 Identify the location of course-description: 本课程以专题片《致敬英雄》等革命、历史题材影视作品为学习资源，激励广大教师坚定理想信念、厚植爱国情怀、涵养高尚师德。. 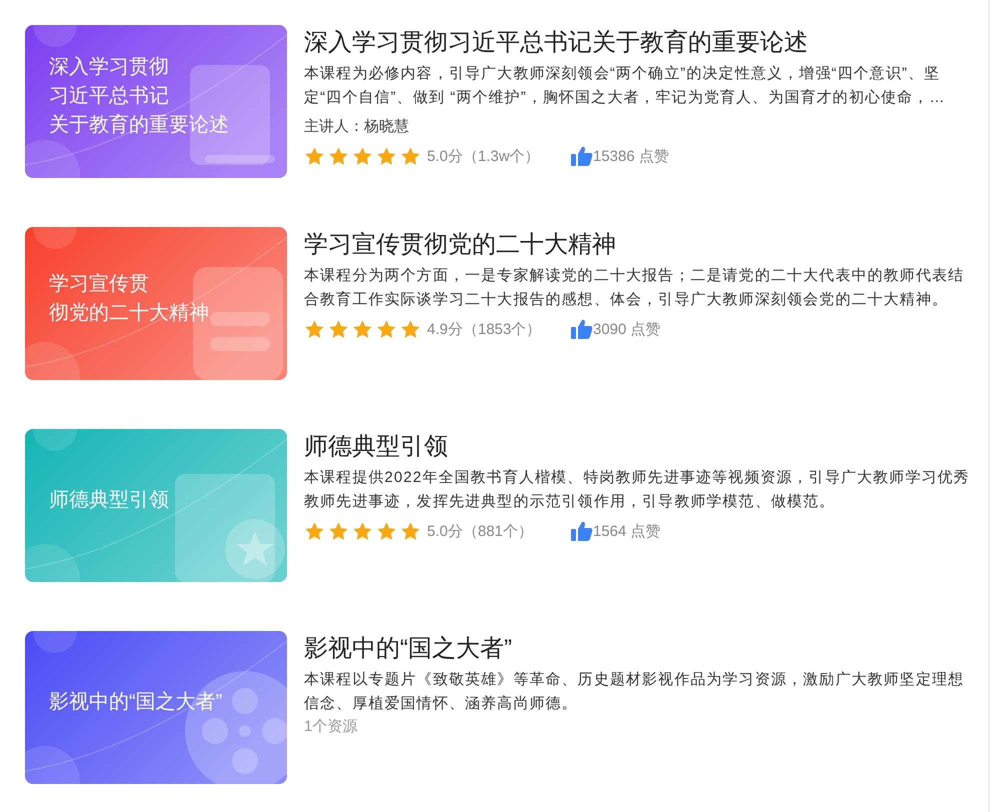
(635, 692).